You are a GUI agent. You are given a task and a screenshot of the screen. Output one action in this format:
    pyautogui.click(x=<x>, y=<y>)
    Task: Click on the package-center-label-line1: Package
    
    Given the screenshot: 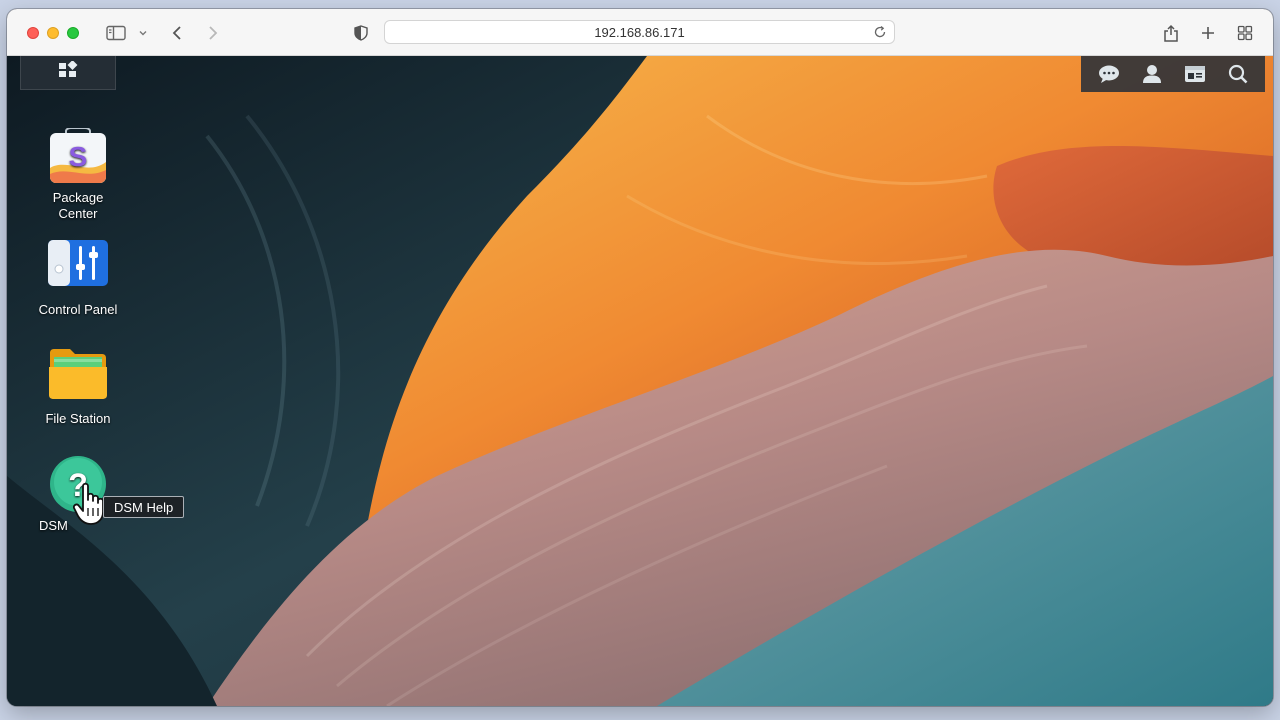 What is the action you would take?
    pyautogui.click(x=78, y=197)
    